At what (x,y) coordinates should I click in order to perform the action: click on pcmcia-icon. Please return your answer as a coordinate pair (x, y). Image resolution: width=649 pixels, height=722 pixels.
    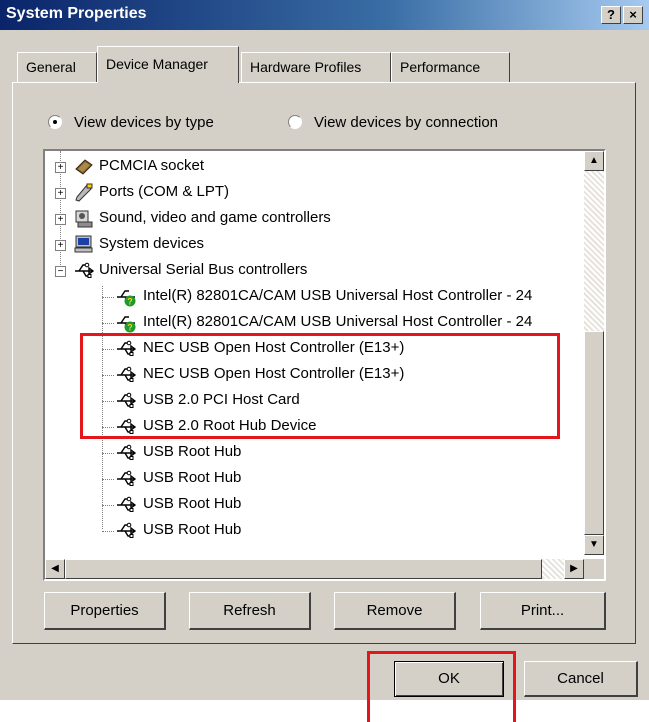
    Looking at the image, I should click on (84, 167).